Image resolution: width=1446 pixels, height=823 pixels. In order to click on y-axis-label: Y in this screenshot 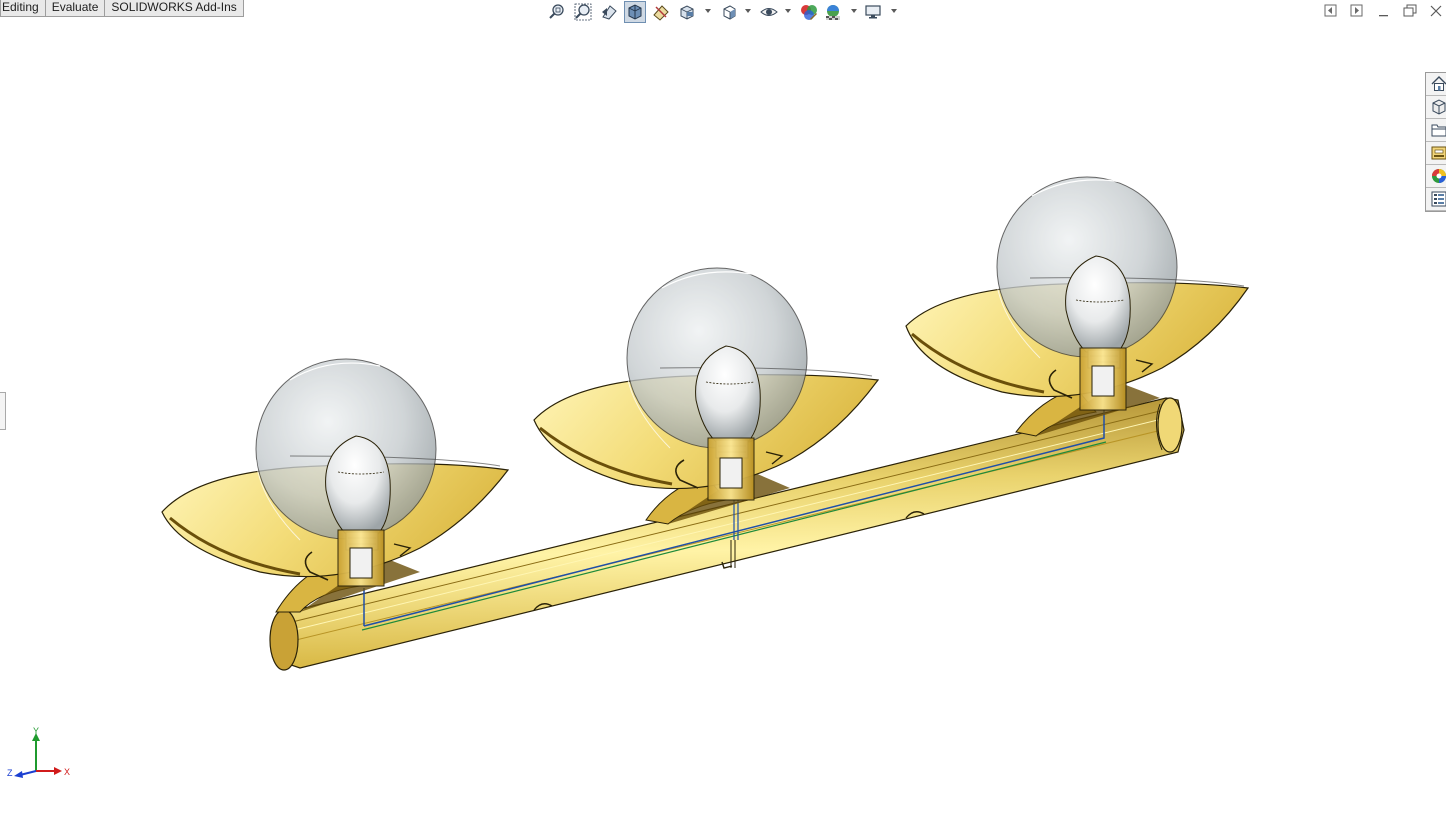, I will do `click(36, 731)`.